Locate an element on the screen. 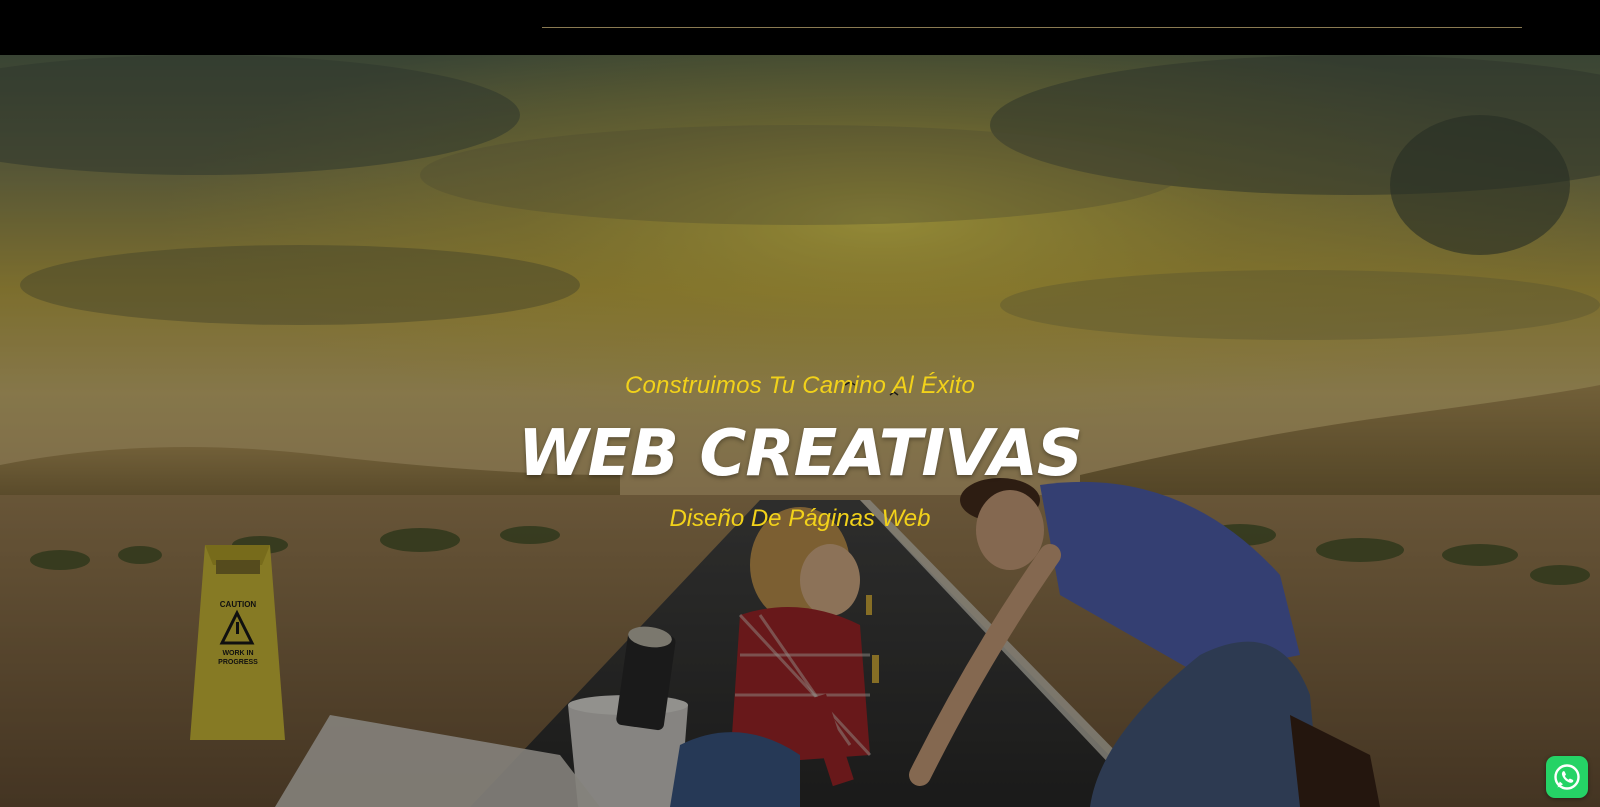  topbar-divider-line is located at coordinates (1032, 27).